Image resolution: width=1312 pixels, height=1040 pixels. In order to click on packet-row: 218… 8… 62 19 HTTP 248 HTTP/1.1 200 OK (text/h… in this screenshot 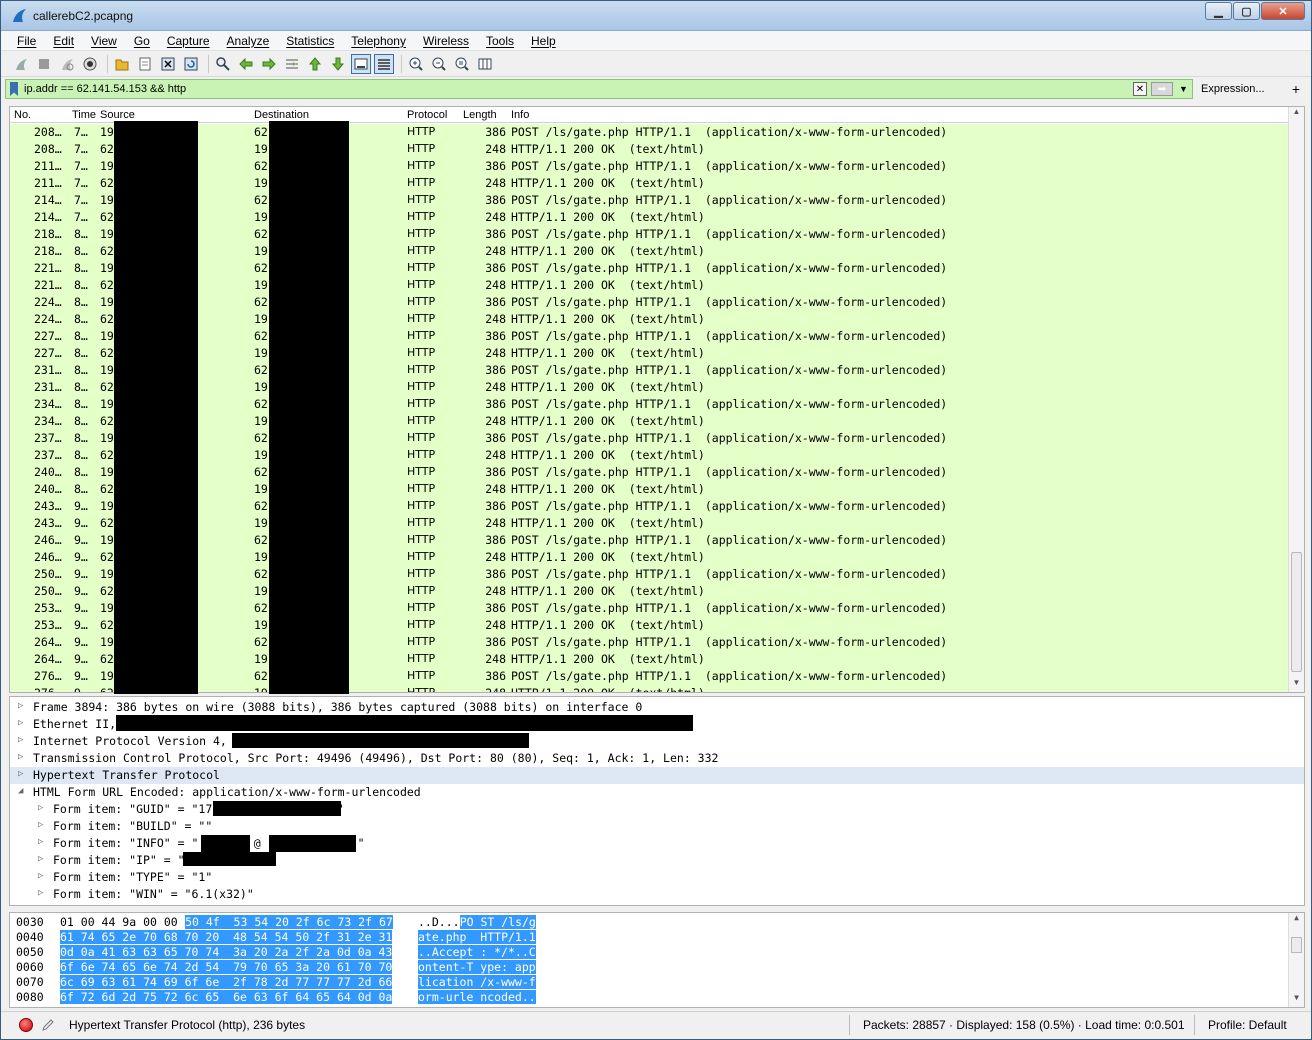, I will do `click(649, 251)`.